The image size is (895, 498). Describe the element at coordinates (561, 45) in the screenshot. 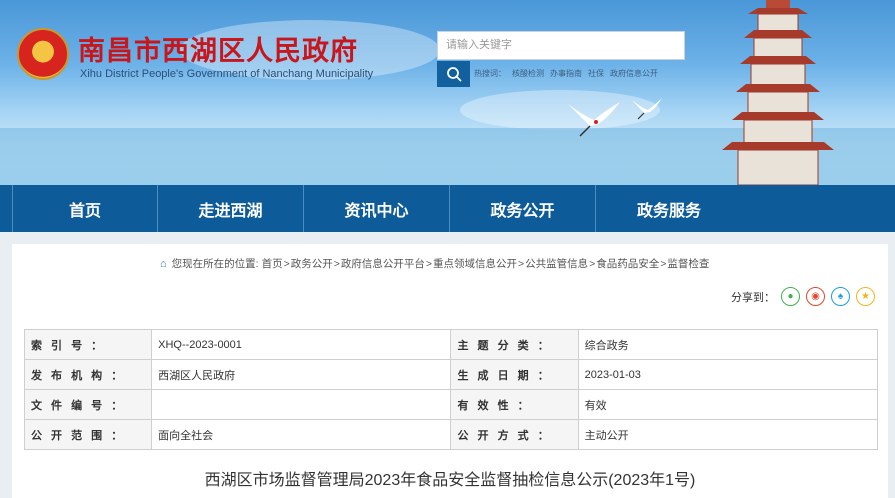

I see `search-input: 请输入关键字` at that location.